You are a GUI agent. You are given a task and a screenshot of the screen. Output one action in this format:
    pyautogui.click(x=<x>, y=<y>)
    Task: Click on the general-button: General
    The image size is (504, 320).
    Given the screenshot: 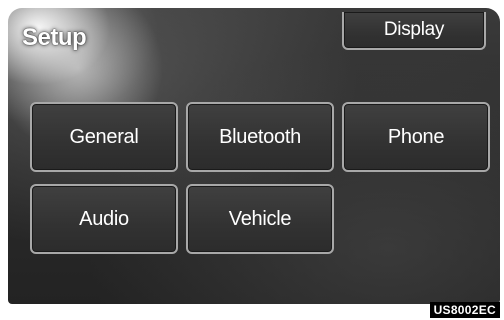 What is the action you would take?
    pyautogui.click(x=104, y=137)
    